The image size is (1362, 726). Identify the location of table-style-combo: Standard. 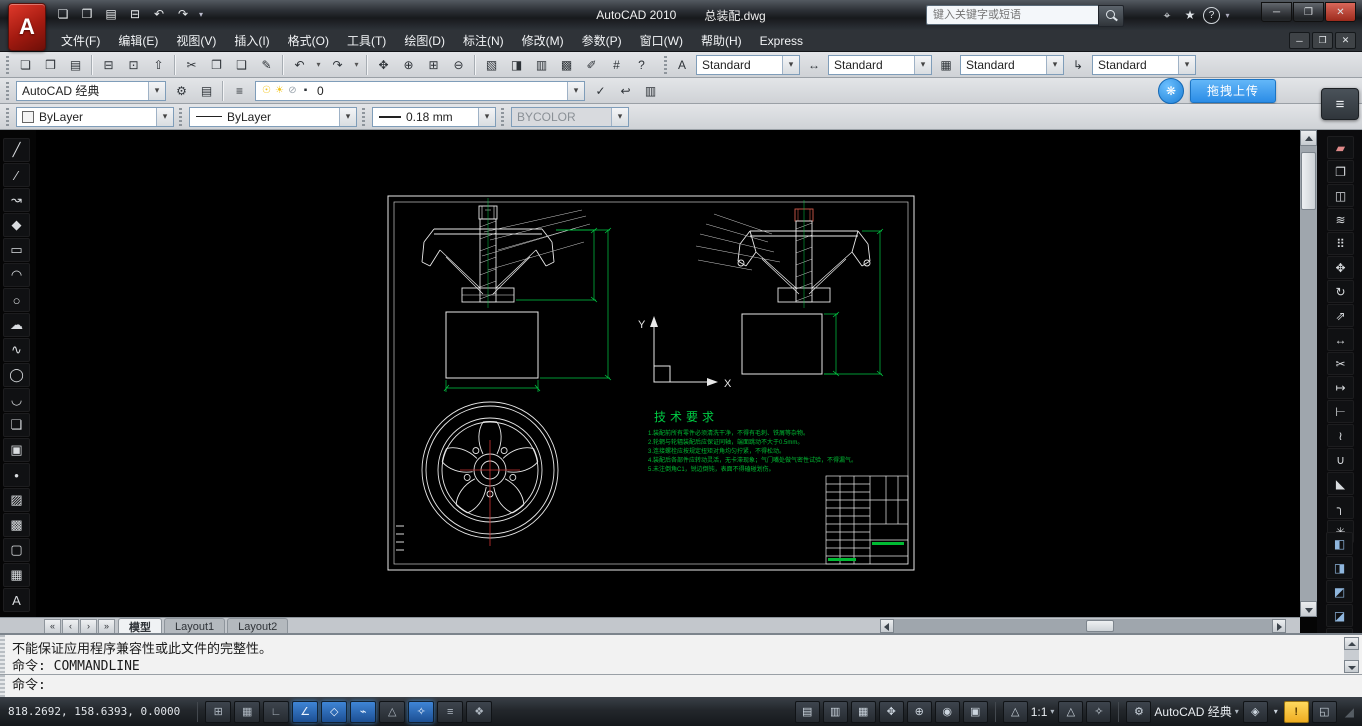
(1012, 64).